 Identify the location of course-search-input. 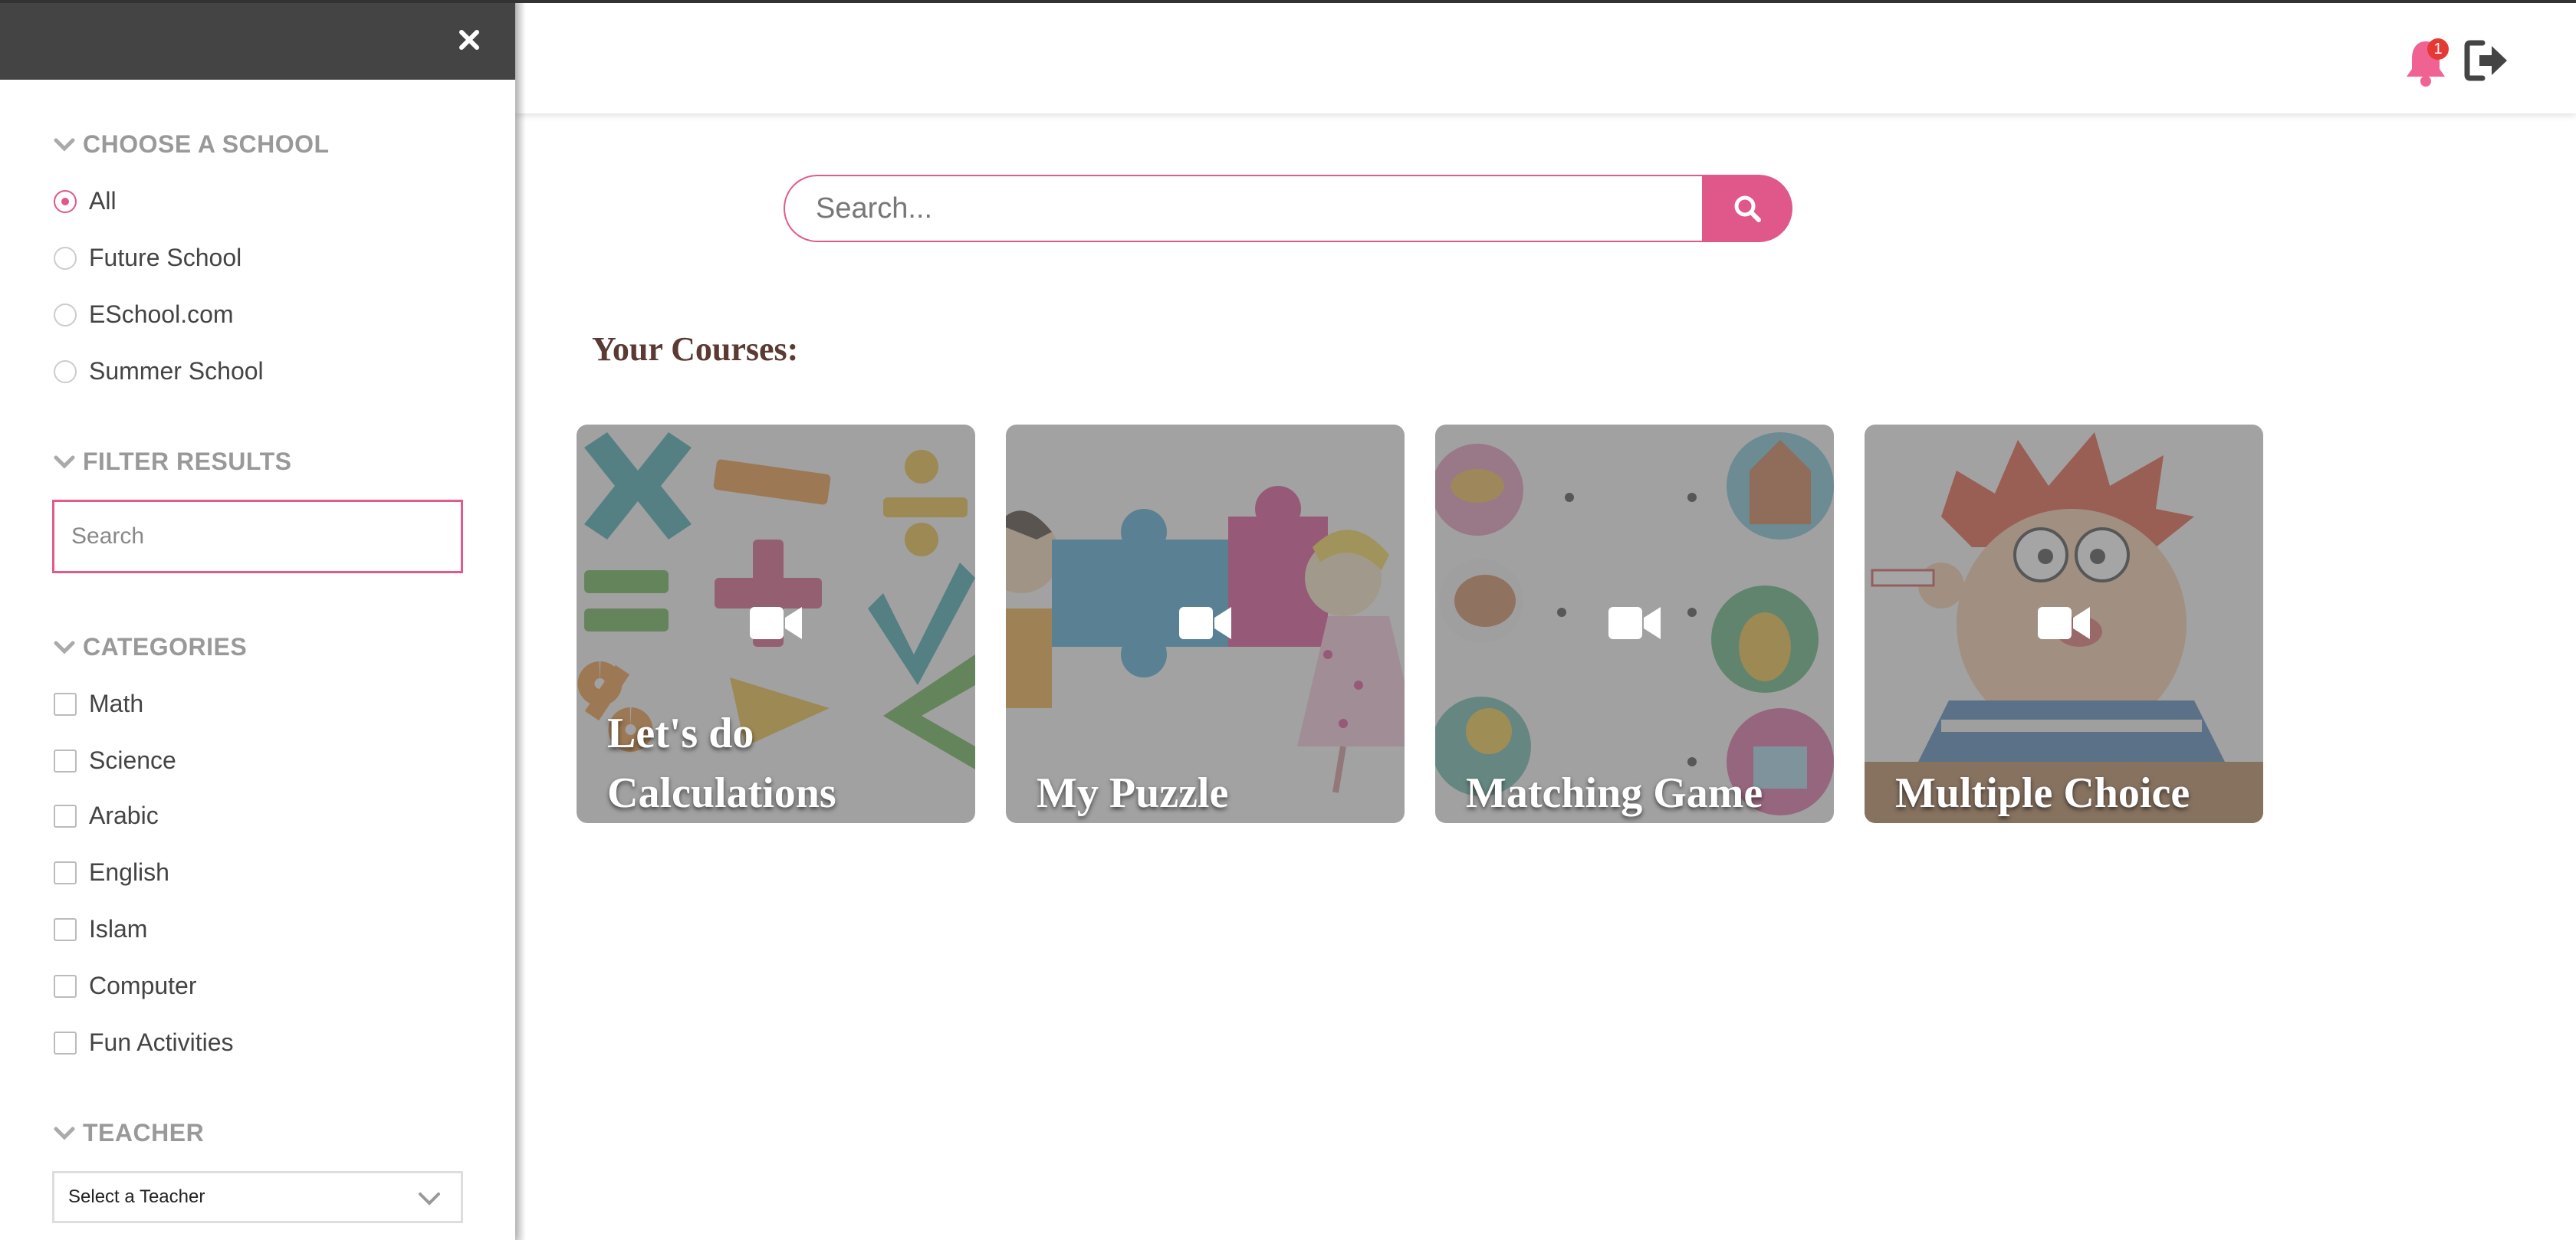
(1244, 208).